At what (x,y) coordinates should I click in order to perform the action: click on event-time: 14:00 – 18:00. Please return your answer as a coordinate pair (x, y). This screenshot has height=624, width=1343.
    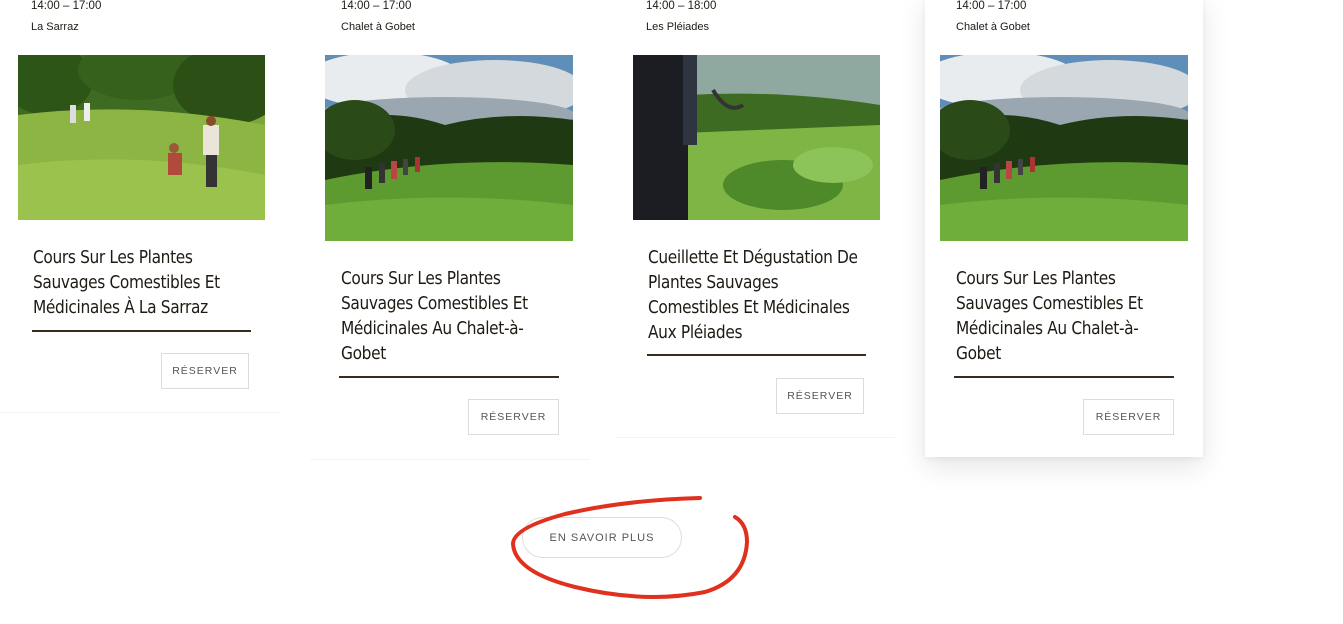
    Looking at the image, I should click on (681, 6).